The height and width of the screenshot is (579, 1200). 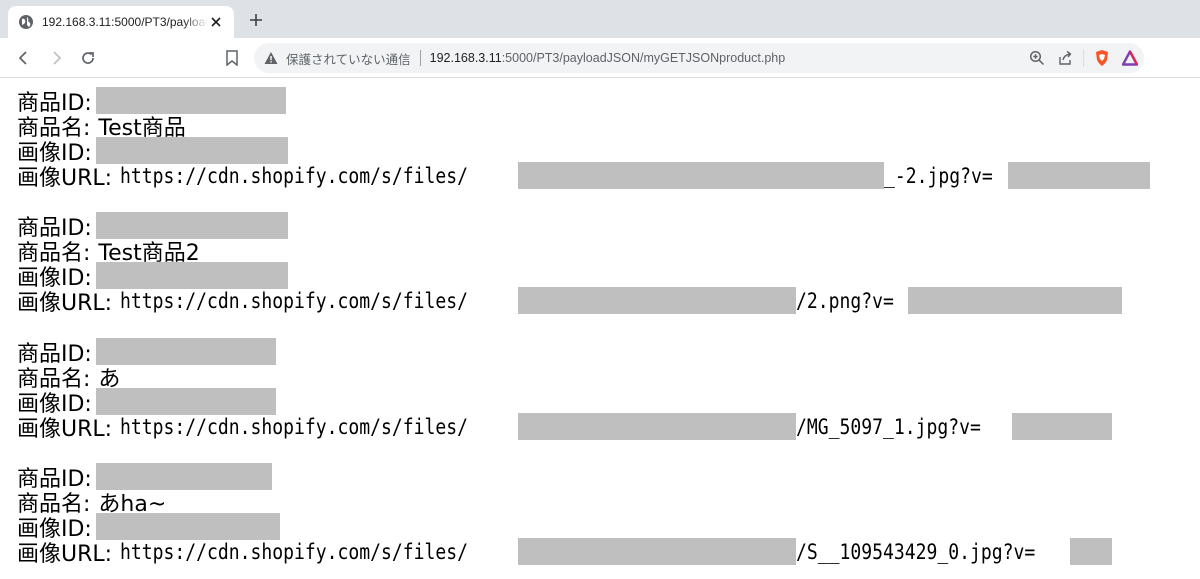 I want to click on image-url-suffix: /S__109543429_0.jpg?v=, so click(x=916, y=551).